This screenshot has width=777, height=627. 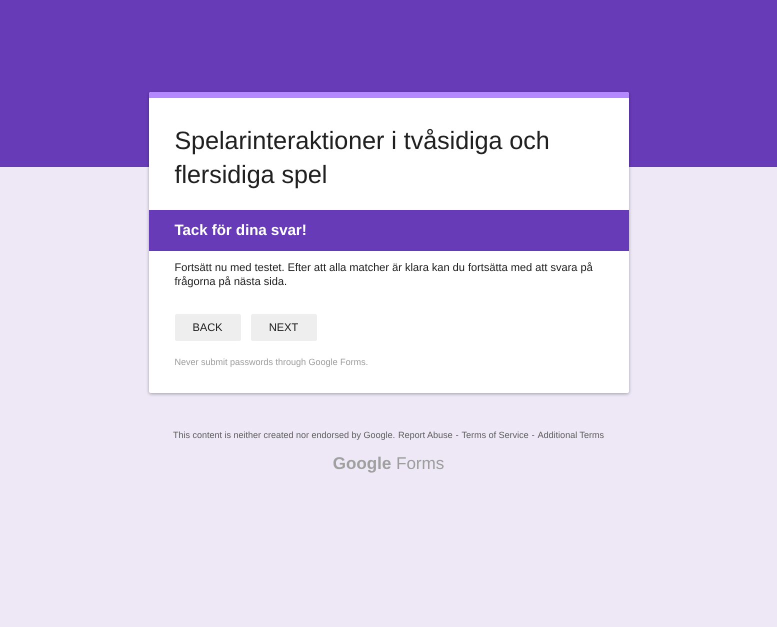 What do you see at coordinates (495, 435) in the screenshot?
I see `footer-link: Terms of Service` at bounding box center [495, 435].